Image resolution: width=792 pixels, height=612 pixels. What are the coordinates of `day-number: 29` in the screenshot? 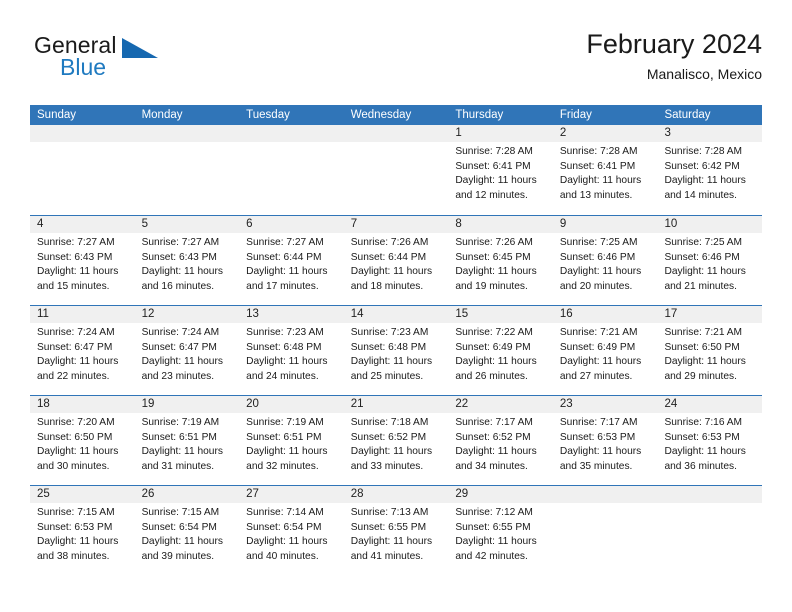 It's located at (462, 494).